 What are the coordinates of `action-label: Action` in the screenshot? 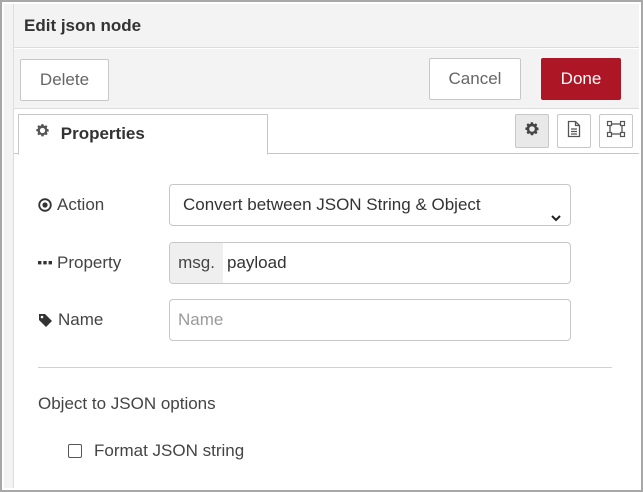 It's located at (71, 205).